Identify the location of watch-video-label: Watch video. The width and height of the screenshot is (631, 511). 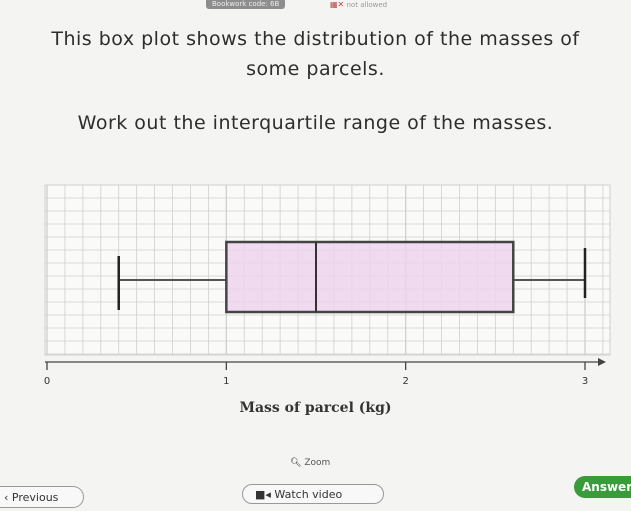
(308, 494).